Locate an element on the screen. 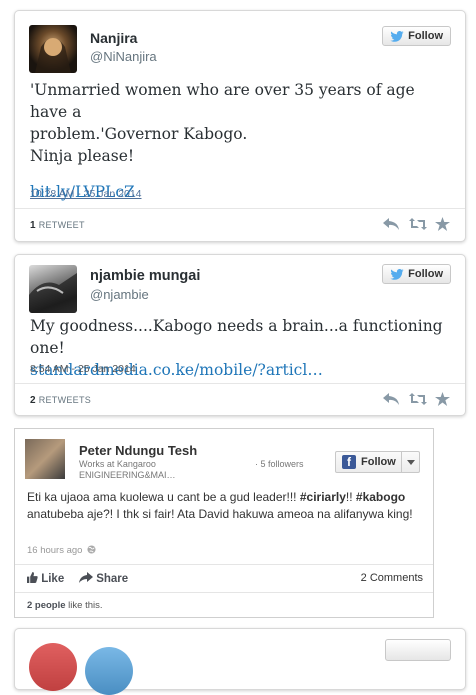 The height and width of the screenshot is (695, 476). author-handle: @njambie is located at coordinates (119, 294).